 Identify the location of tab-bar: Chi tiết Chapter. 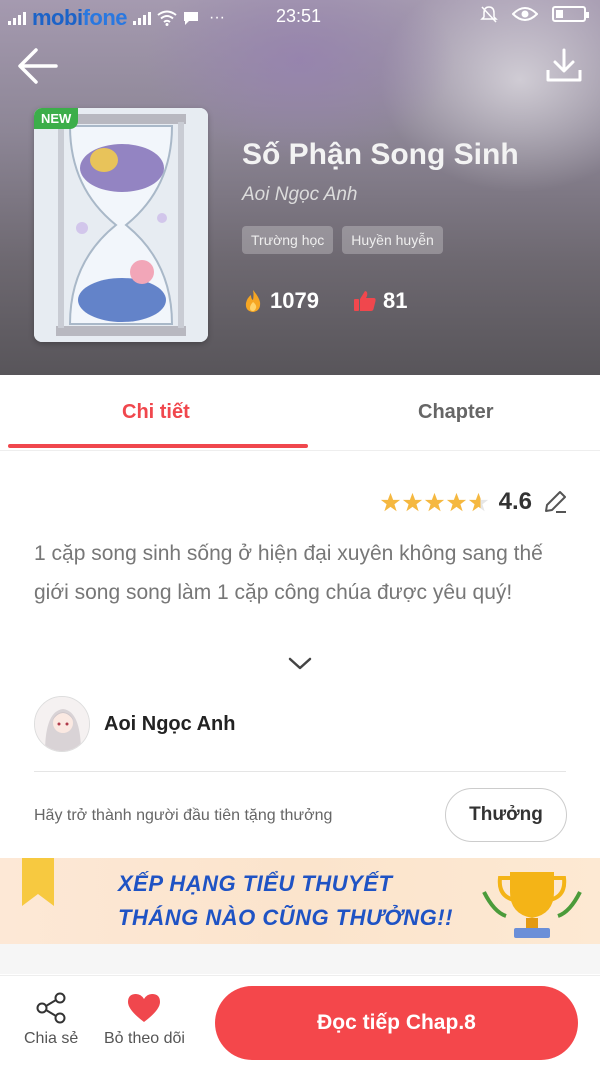
(300, 413).